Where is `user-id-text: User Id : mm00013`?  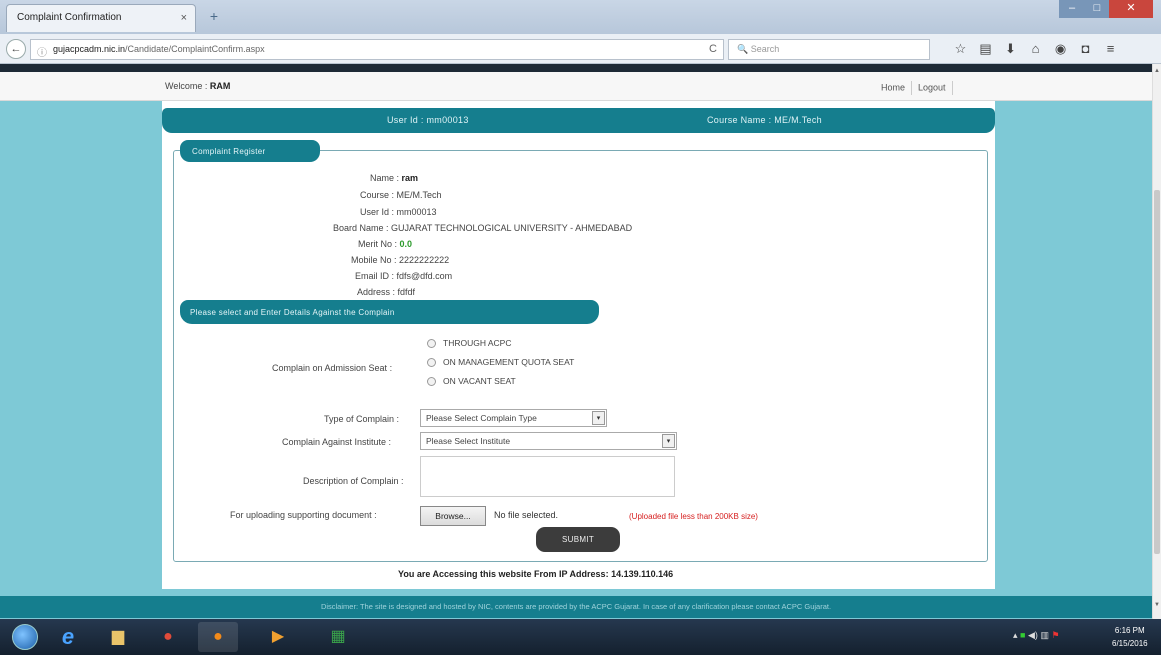
user-id-text: User Id : mm00013 is located at coordinates (428, 120).